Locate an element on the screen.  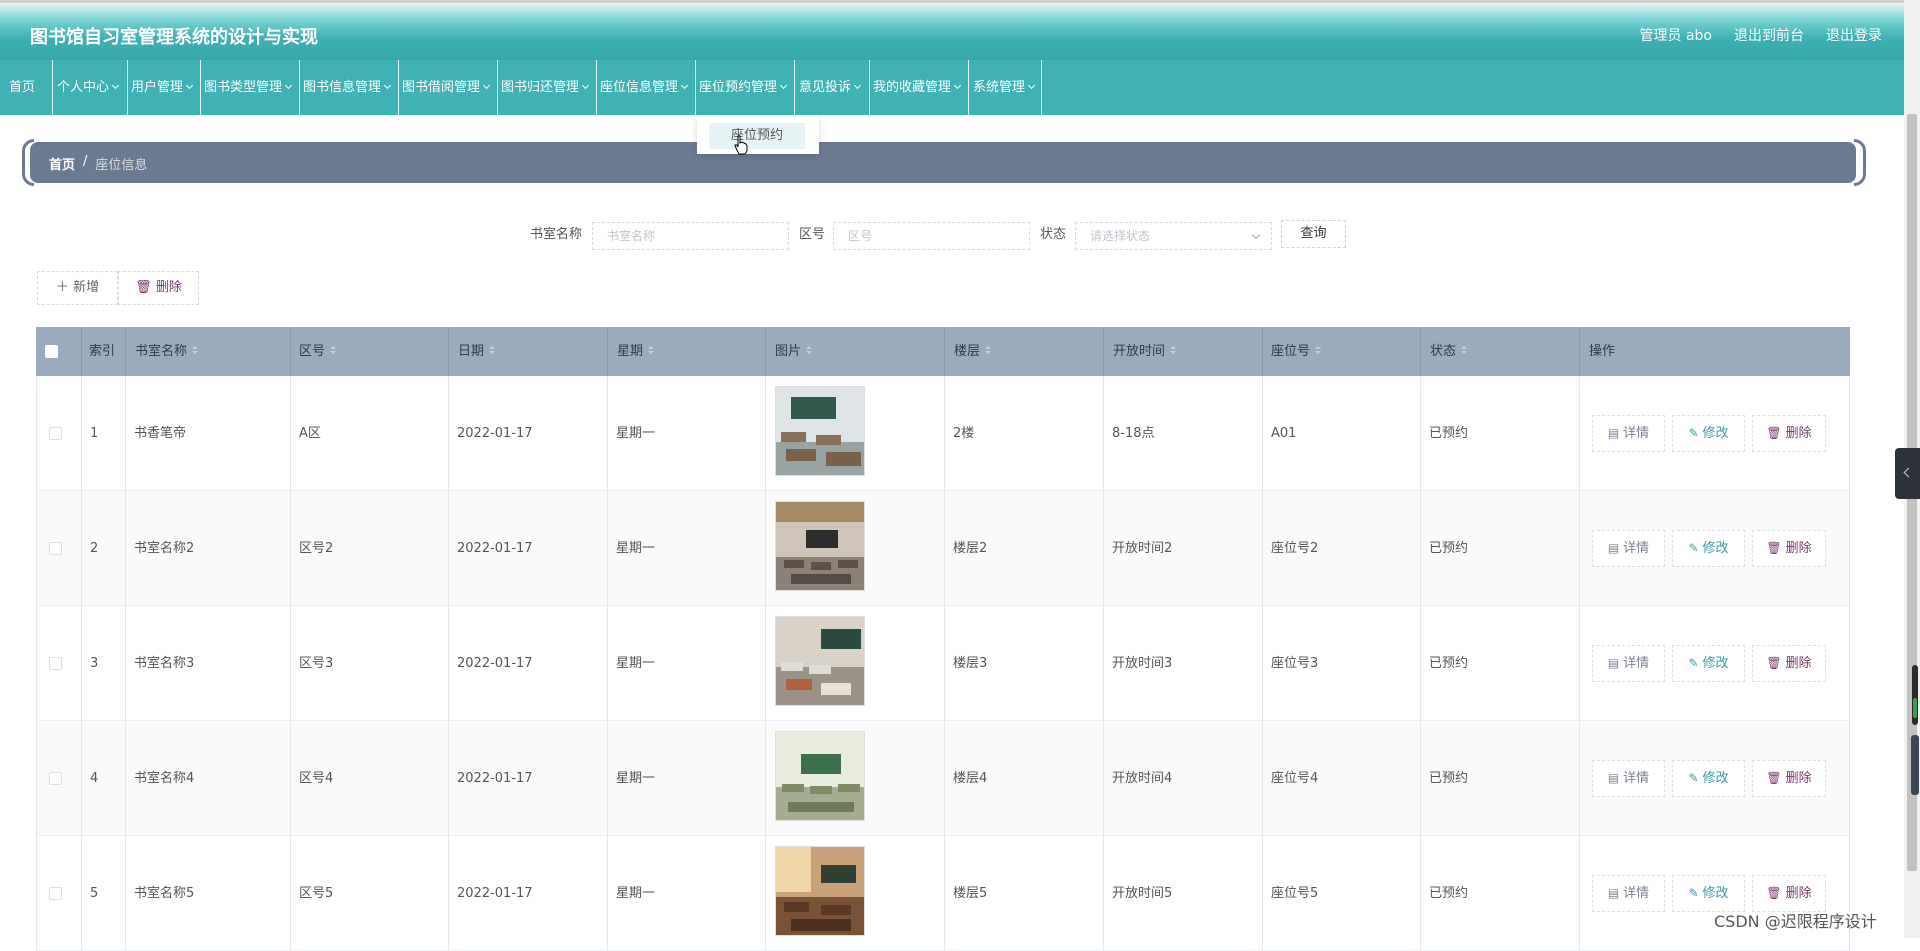
select-all-checkbox is located at coordinates (51, 351).